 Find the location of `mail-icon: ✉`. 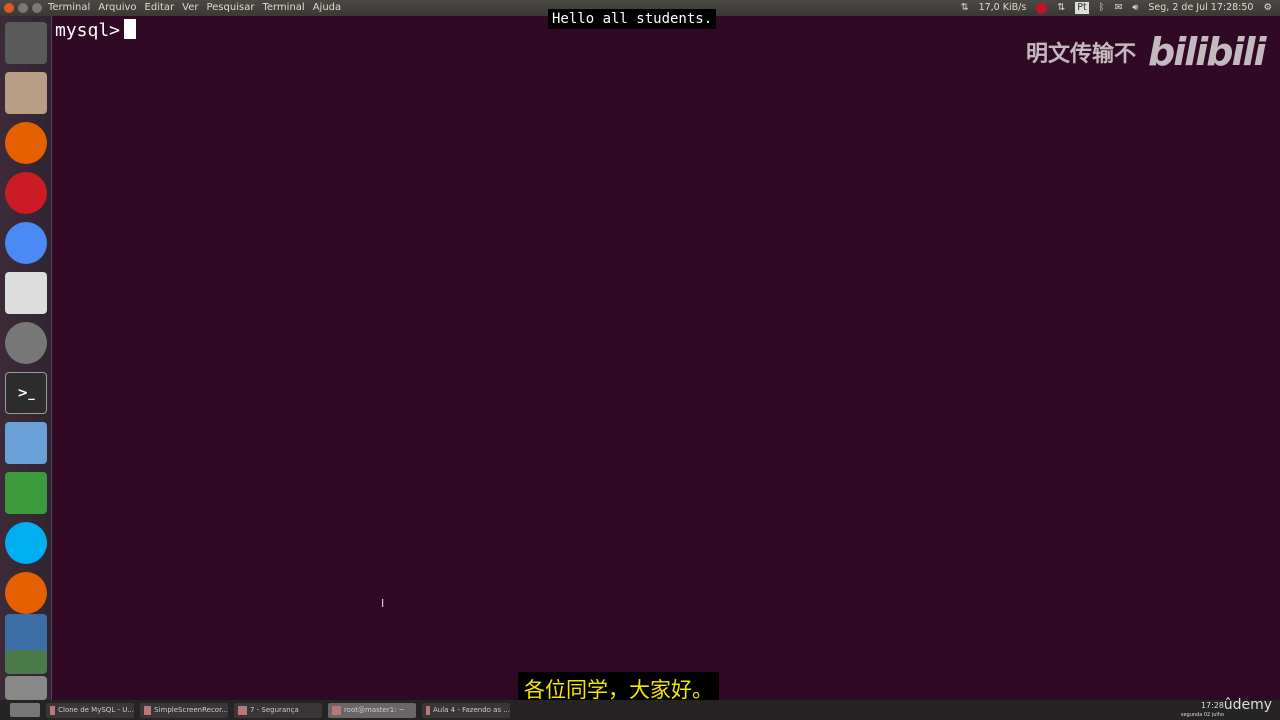

mail-icon: ✉ is located at coordinates (1118, 8).